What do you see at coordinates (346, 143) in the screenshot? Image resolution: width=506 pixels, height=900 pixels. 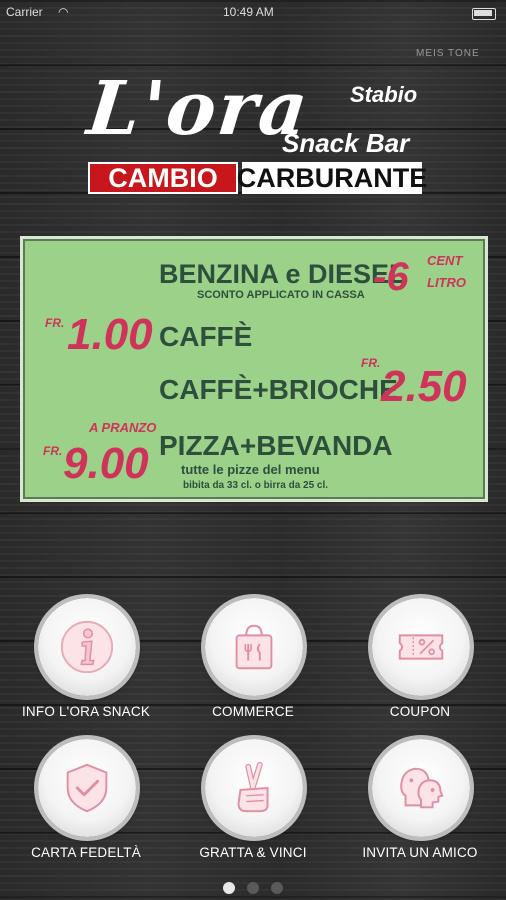 I see `logo-subtitle: Snack Bar` at bounding box center [346, 143].